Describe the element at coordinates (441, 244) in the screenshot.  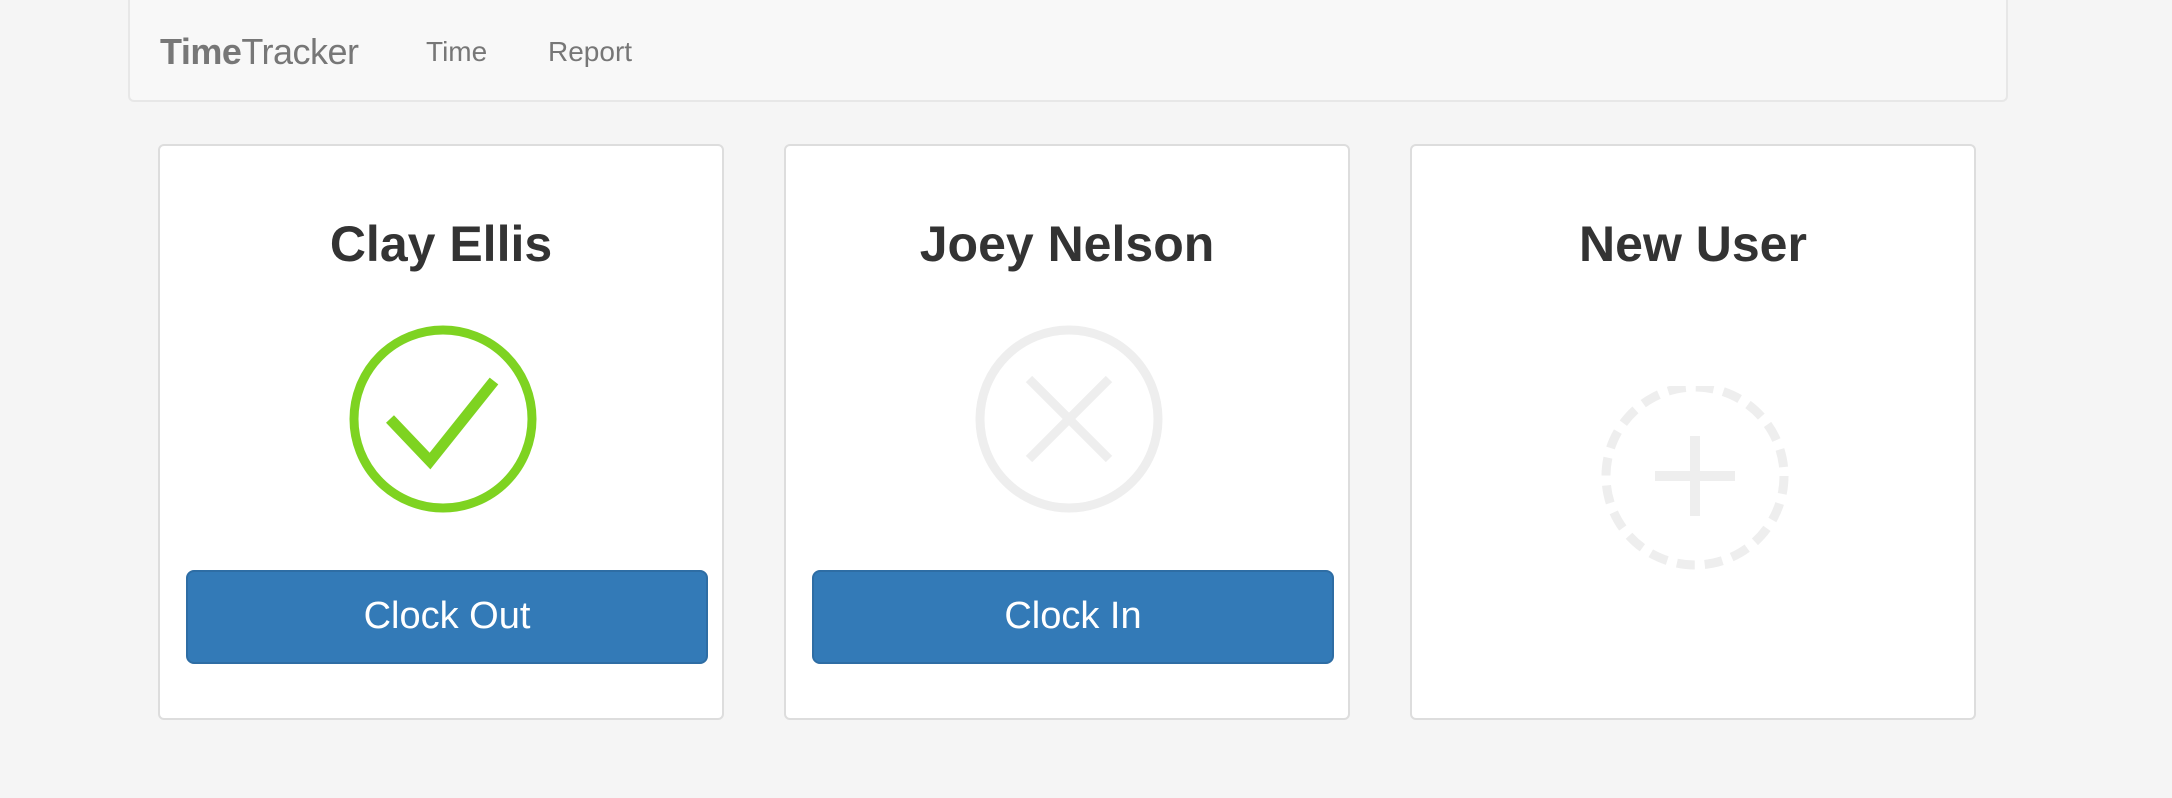
I see `user-name: Clay Ellis` at that location.